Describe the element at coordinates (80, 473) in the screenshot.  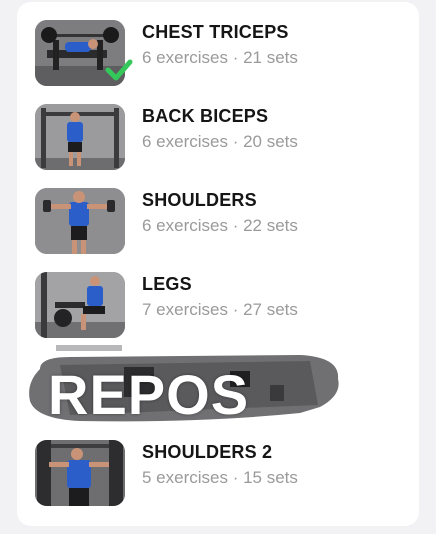
I see `cable-machine-photo` at that location.